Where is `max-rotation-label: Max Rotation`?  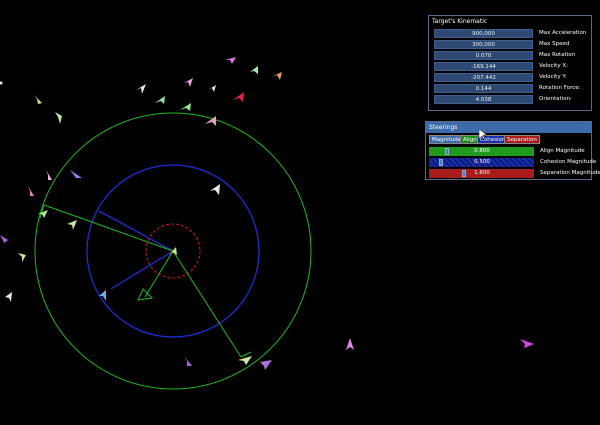 max-rotation-label: Max Rotation is located at coordinates (557, 55).